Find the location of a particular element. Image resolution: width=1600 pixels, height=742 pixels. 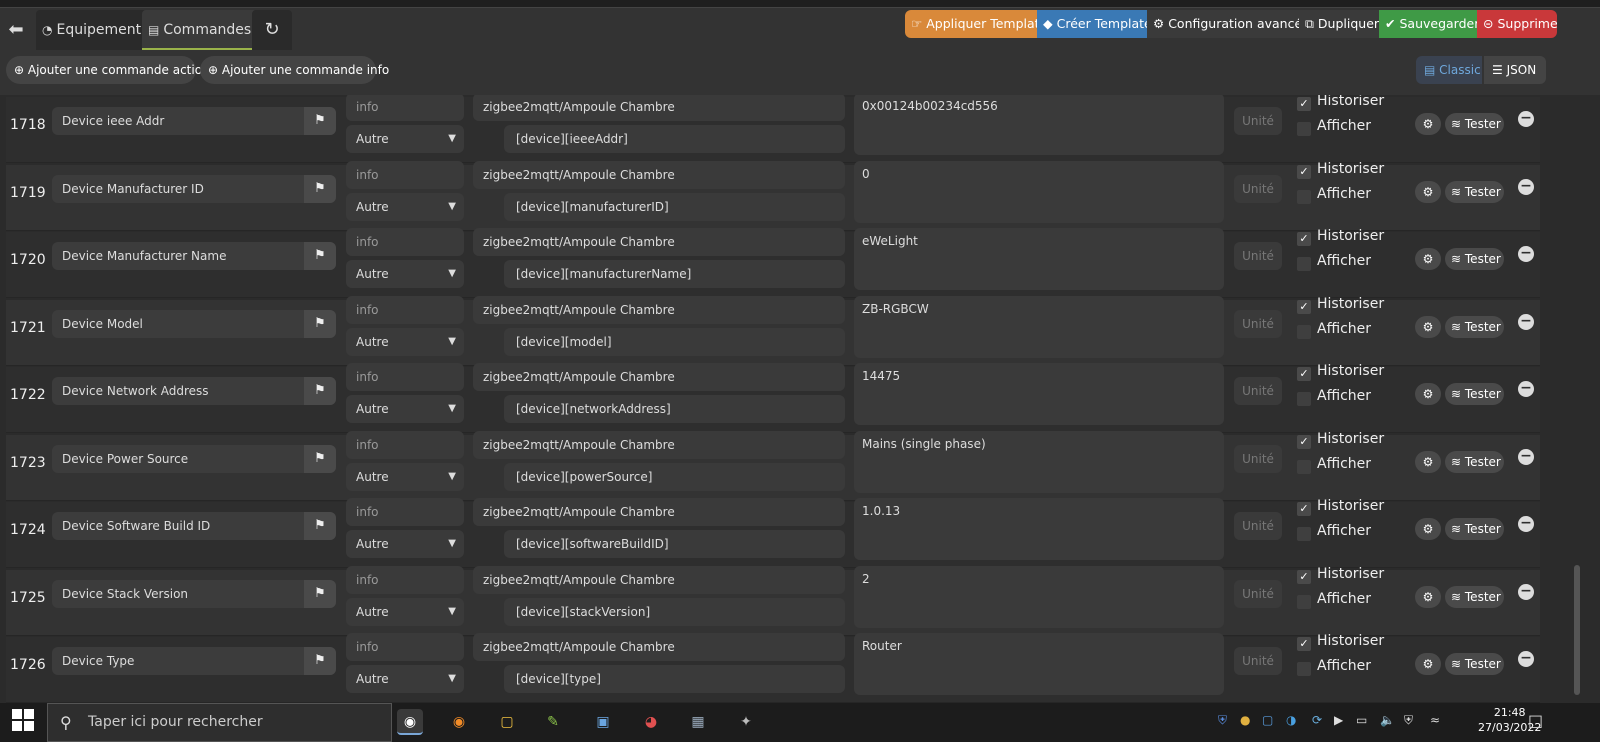

battery-icon: ▭ is located at coordinates (1361, 720).